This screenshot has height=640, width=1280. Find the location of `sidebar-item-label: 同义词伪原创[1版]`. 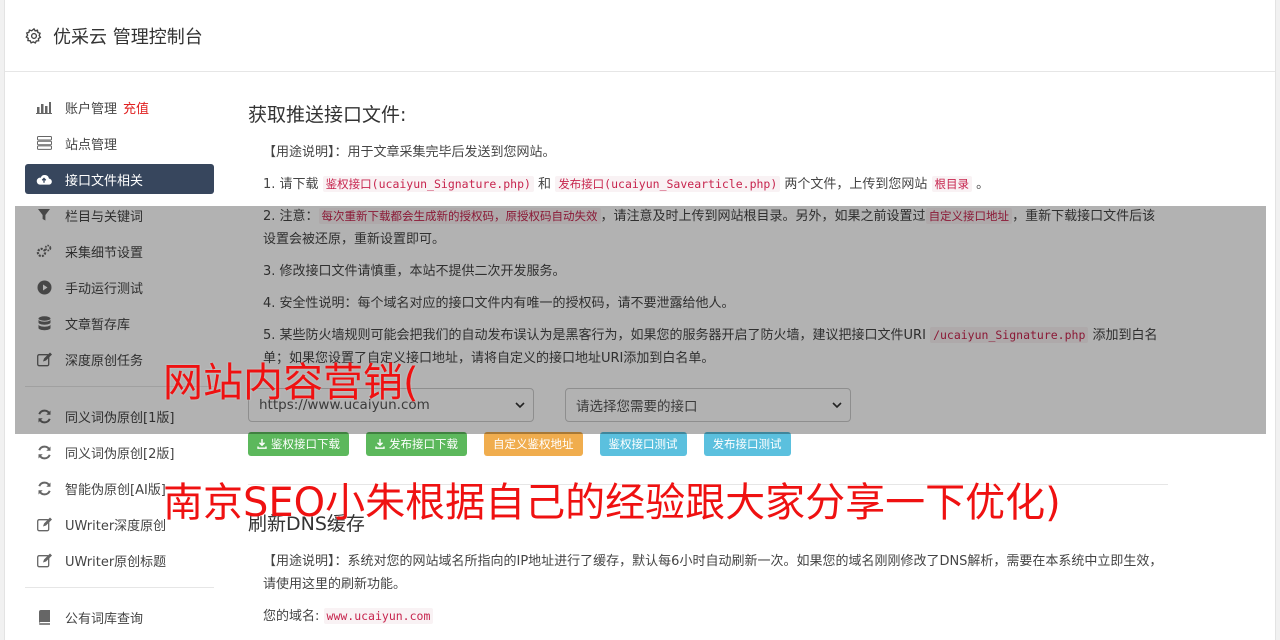

sidebar-item-label: 同义词伪原创[1版] is located at coordinates (120, 418).